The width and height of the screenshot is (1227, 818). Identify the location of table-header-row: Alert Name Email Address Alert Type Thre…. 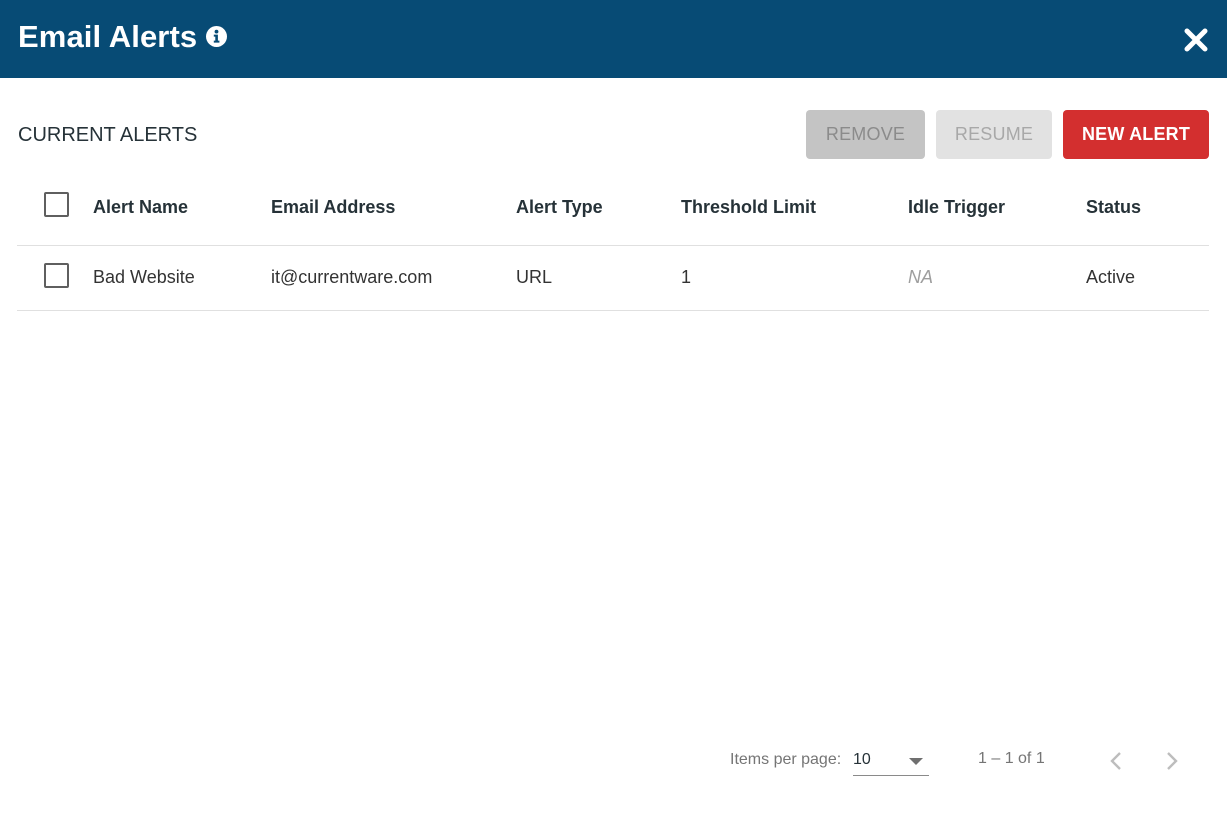
(613, 208).